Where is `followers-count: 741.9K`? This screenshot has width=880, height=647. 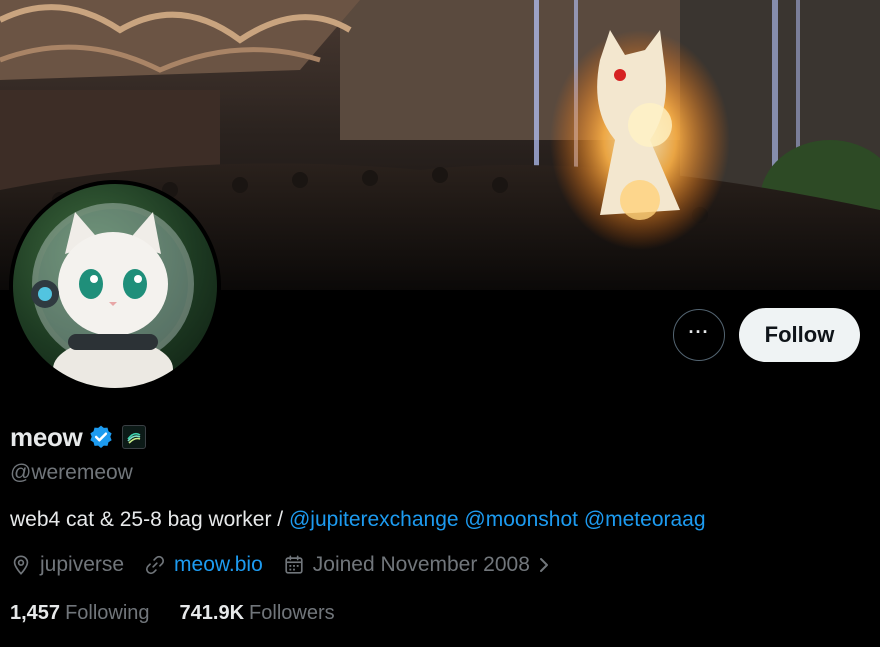 followers-count: 741.9K is located at coordinates (212, 613).